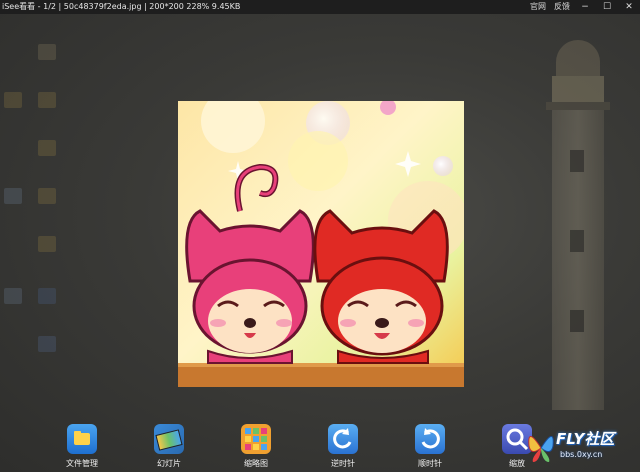  Describe the element at coordinates (343, 439) in the screenshot. I see `rotate-ccw-icon` at that location.